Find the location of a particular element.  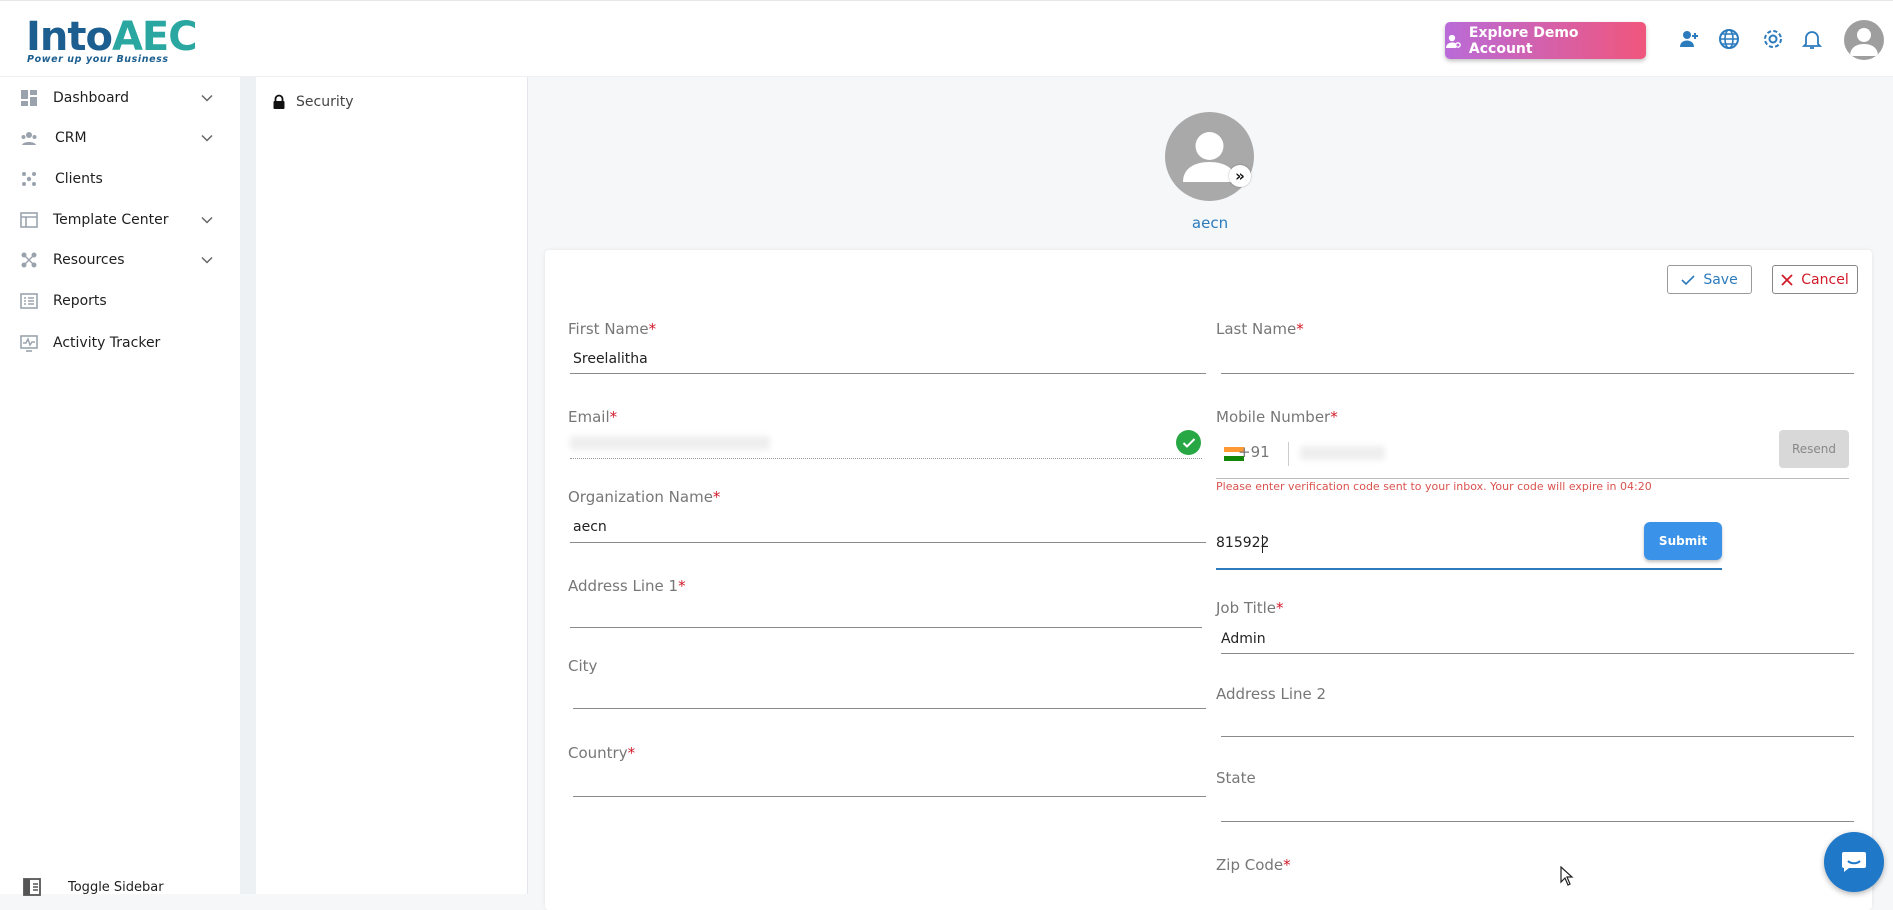

last-name-label: Last Name* is located at coordinates (1260, 329).